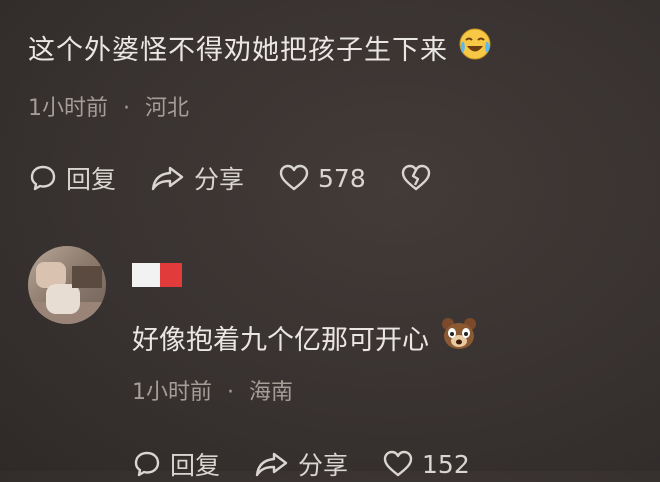 The width and height of the screenshot is (660, 482). Describe the element at coordinates (475, 47) in the screenshot. I see `crying-laughing-emoji-icon` at that location.